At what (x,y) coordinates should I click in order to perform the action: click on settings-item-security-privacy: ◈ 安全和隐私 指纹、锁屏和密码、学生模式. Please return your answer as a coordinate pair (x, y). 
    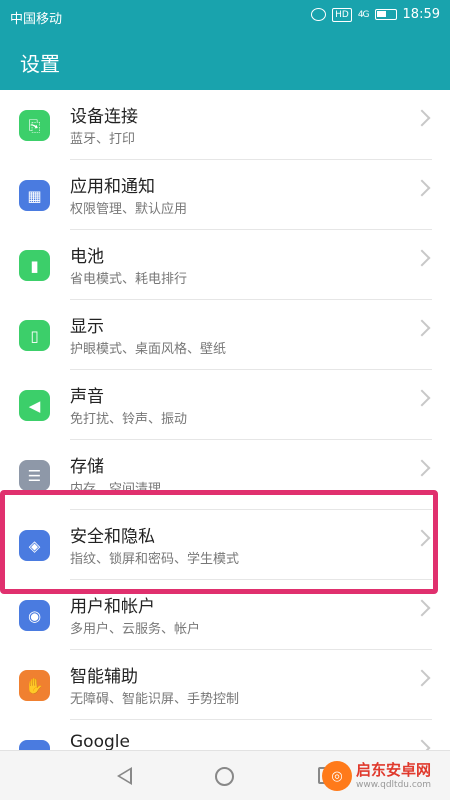
    Looking at the image, I should click on (225, 545).